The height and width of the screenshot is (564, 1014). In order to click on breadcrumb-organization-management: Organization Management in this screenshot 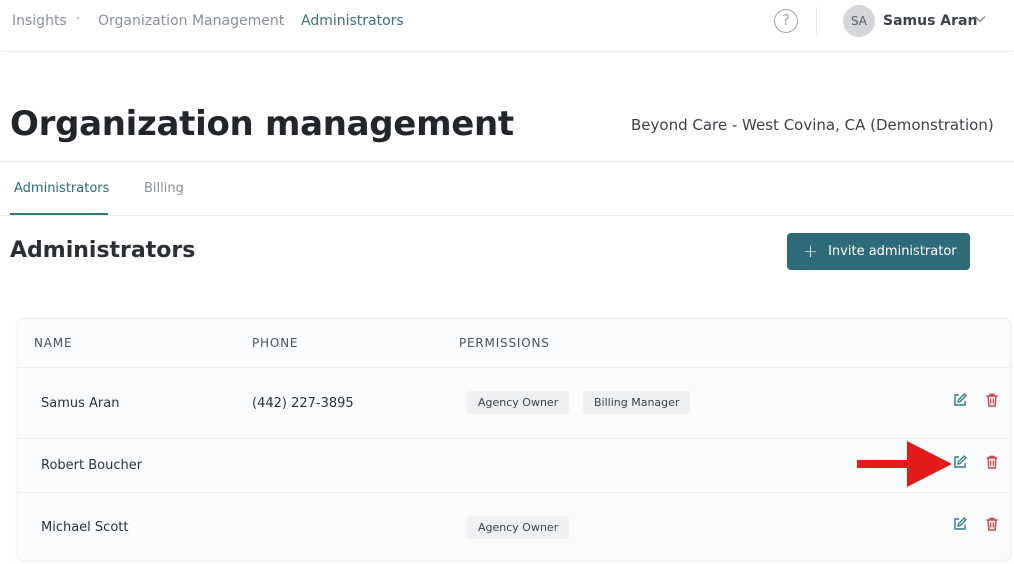, I will do `click(191, 21)`.